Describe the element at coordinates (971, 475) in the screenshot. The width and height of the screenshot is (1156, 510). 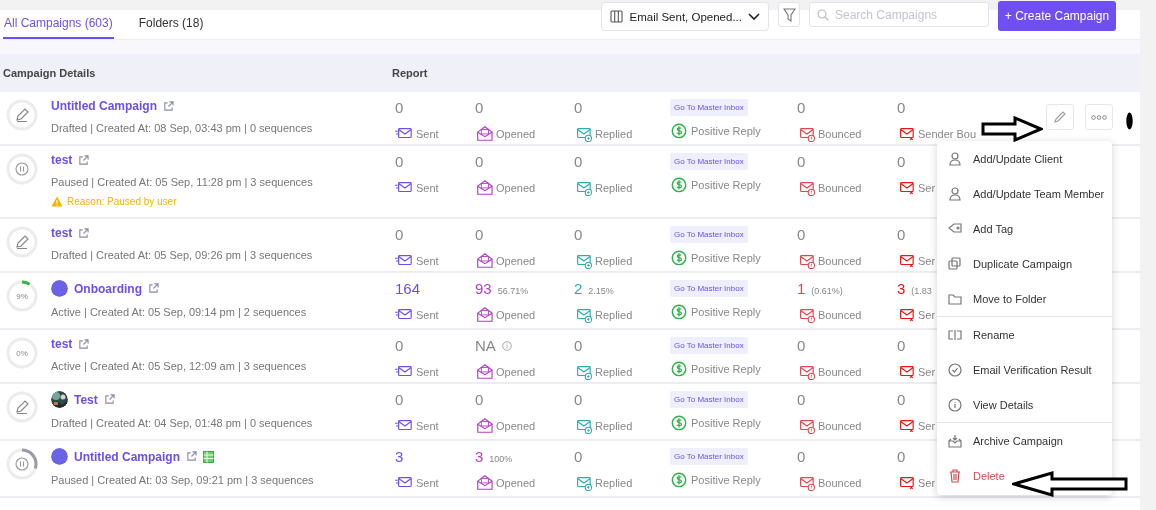
I see `menu-item: Delete` at that location.